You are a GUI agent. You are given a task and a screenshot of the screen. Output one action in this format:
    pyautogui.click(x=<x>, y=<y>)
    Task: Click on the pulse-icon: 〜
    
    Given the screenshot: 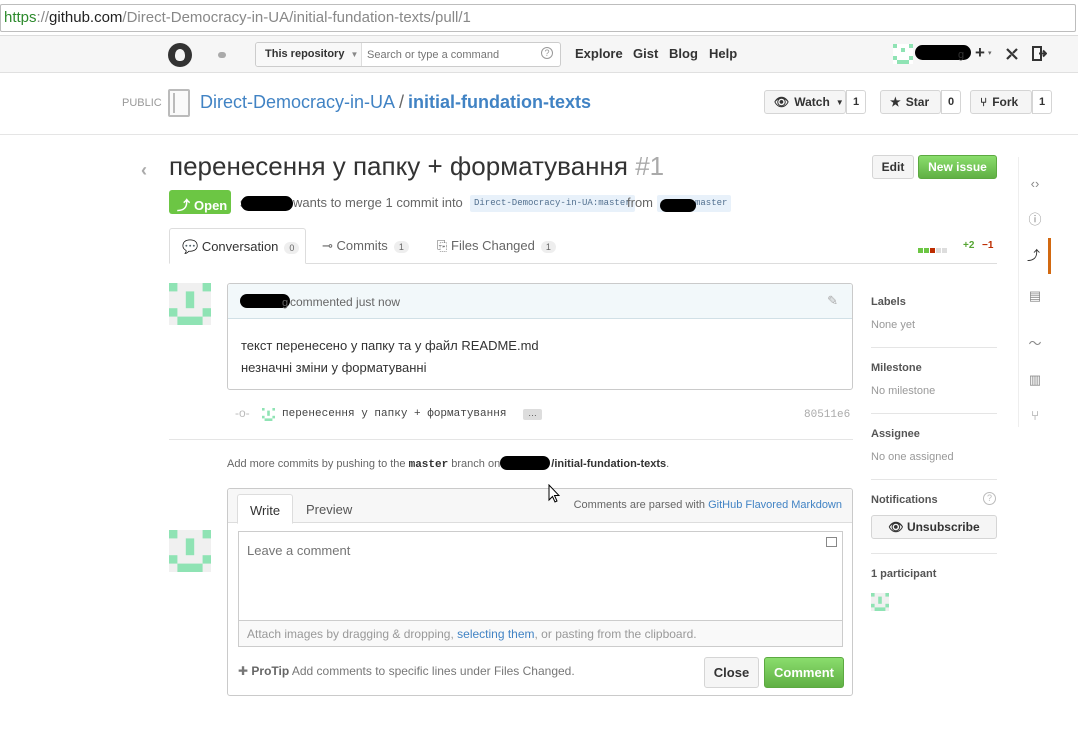 What is the action you would take?
    pyautogui.click(x=1035, y=344)
    